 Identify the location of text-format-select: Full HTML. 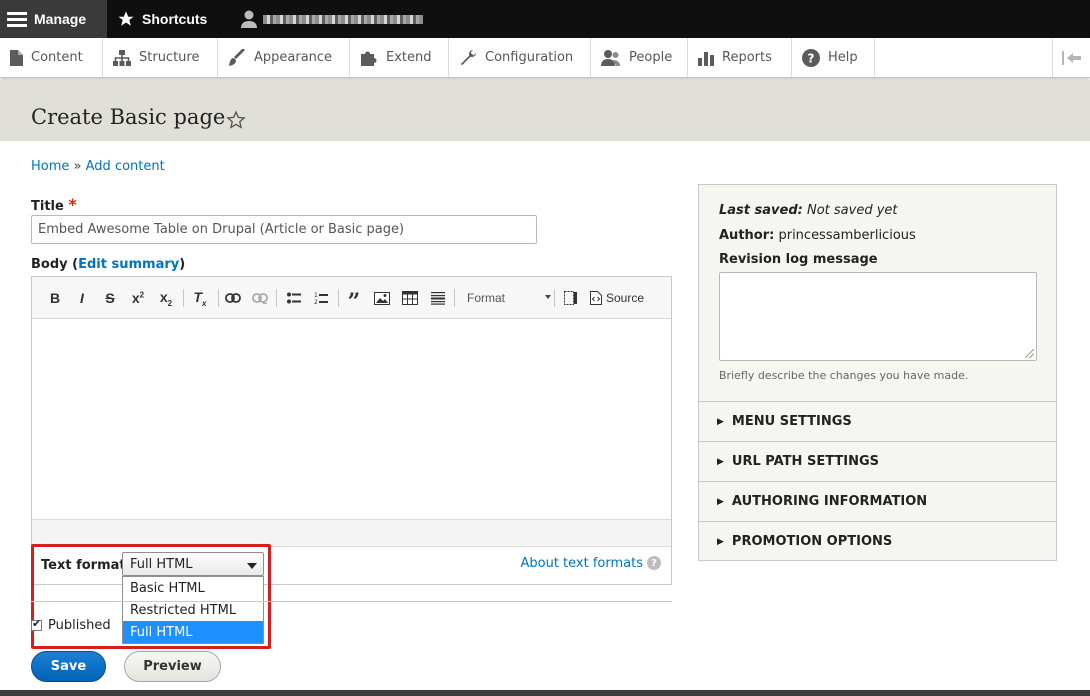
(193, 564).